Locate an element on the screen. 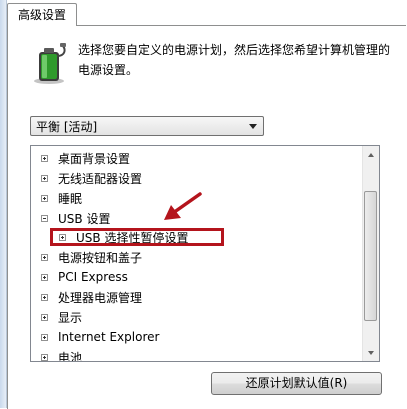 The image size is (407, 409). tree-item-label: 处理器电源管理 is located at coordinates (100, 297).